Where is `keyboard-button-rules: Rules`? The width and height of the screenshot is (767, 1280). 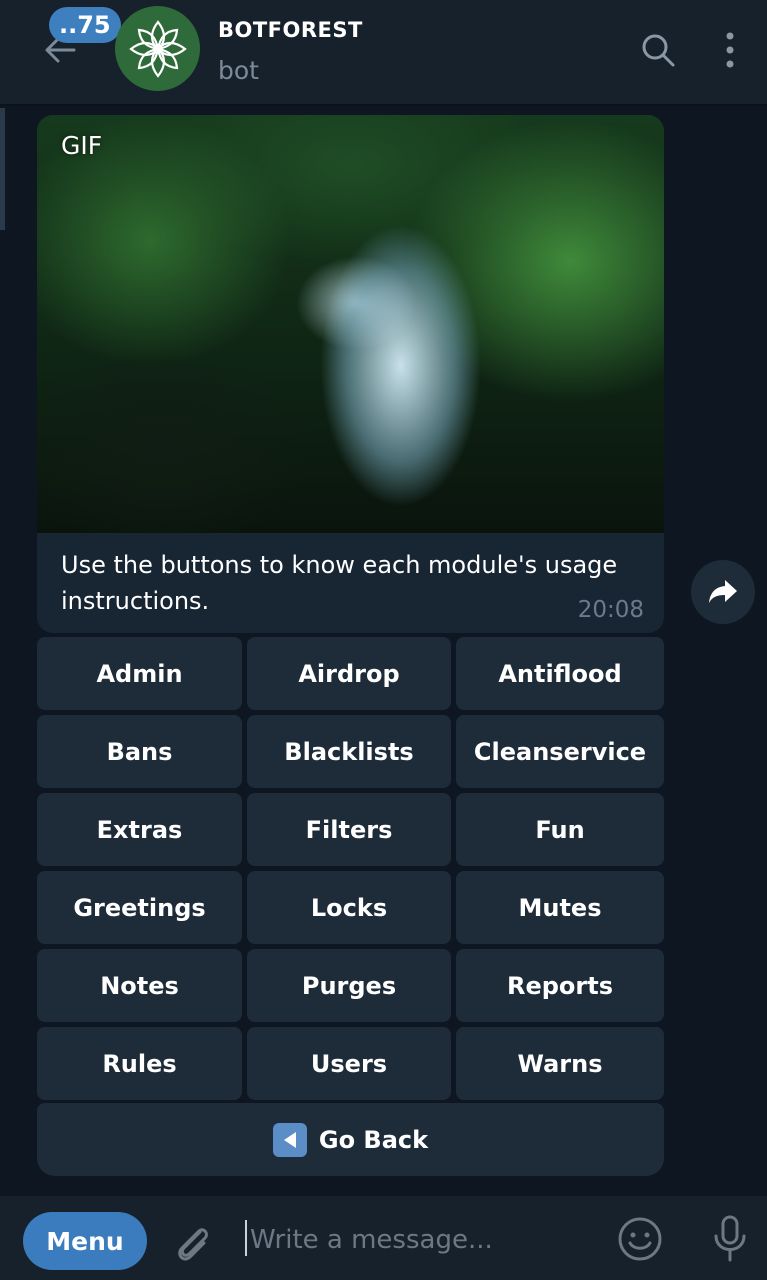 keyboard-button-rules: Rules is located at coordinates (139, 1063).